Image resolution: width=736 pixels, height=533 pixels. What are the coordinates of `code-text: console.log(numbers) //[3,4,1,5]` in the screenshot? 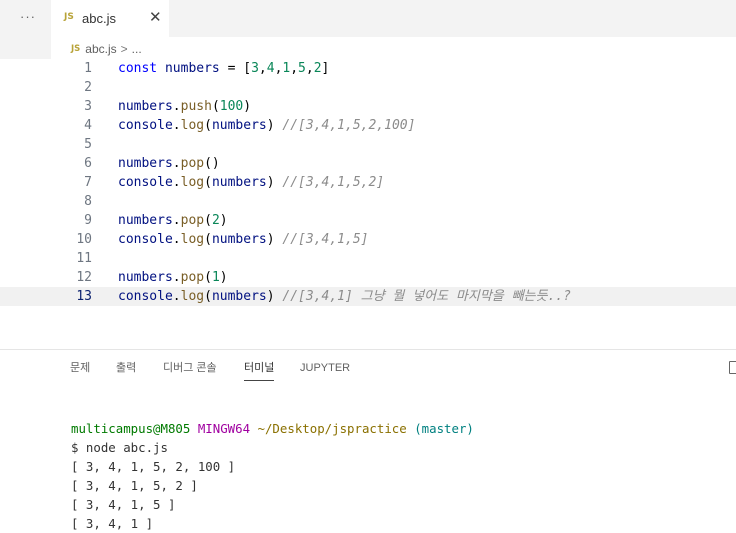 It's located at (243, 239).